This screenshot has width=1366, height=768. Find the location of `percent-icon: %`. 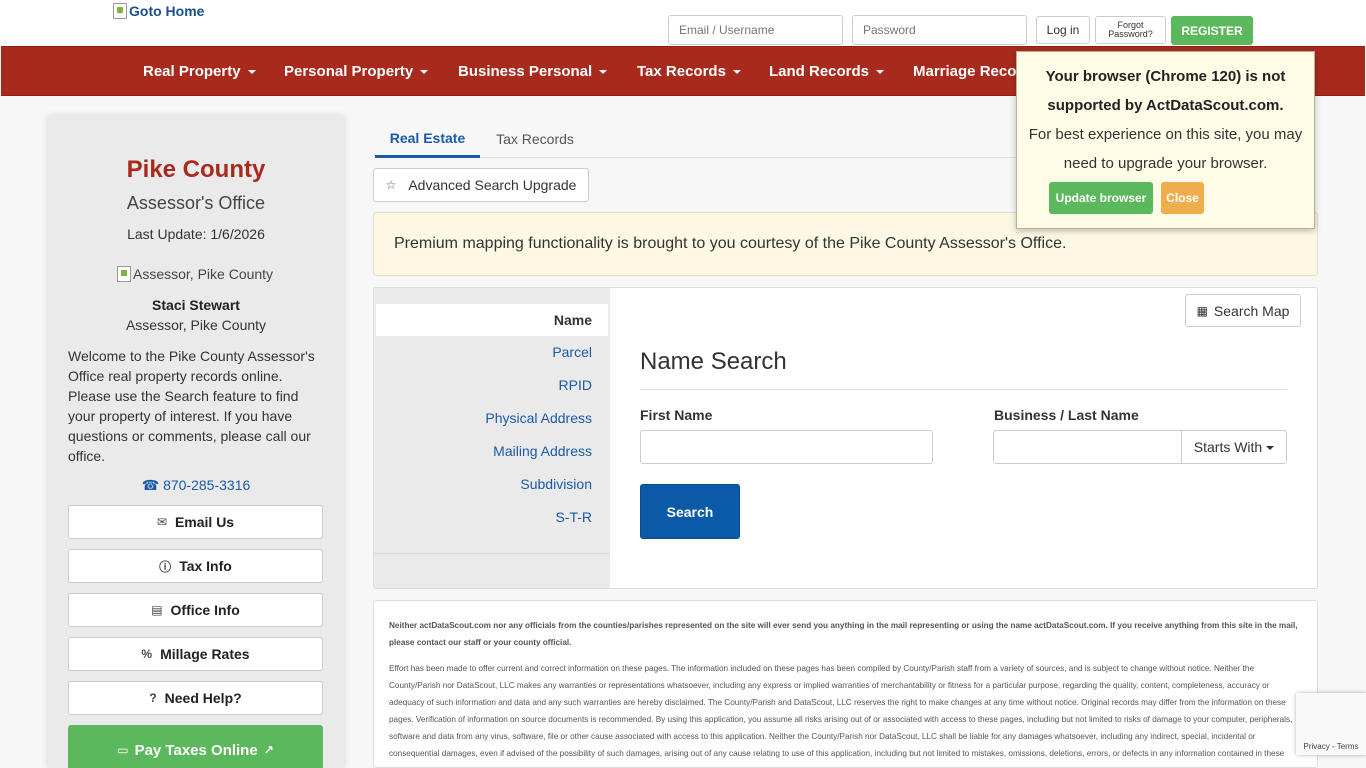

percent-icon: % is located at coordinates (147, 654).